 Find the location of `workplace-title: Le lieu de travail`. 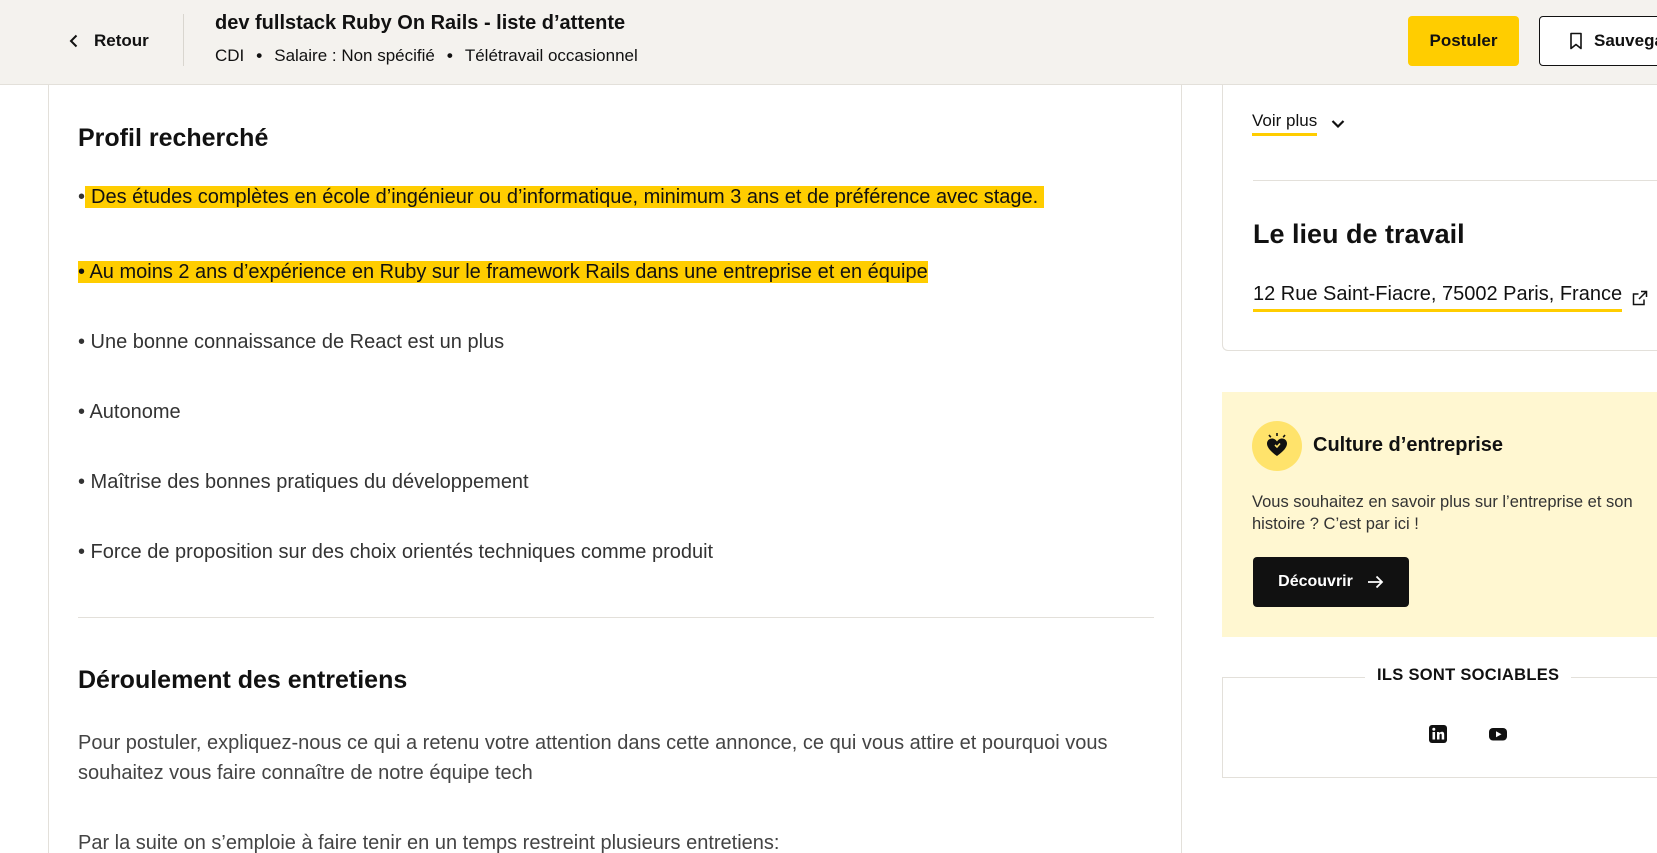

workplace-title: Le lieu de travail is located at coordinates (1359, 234).